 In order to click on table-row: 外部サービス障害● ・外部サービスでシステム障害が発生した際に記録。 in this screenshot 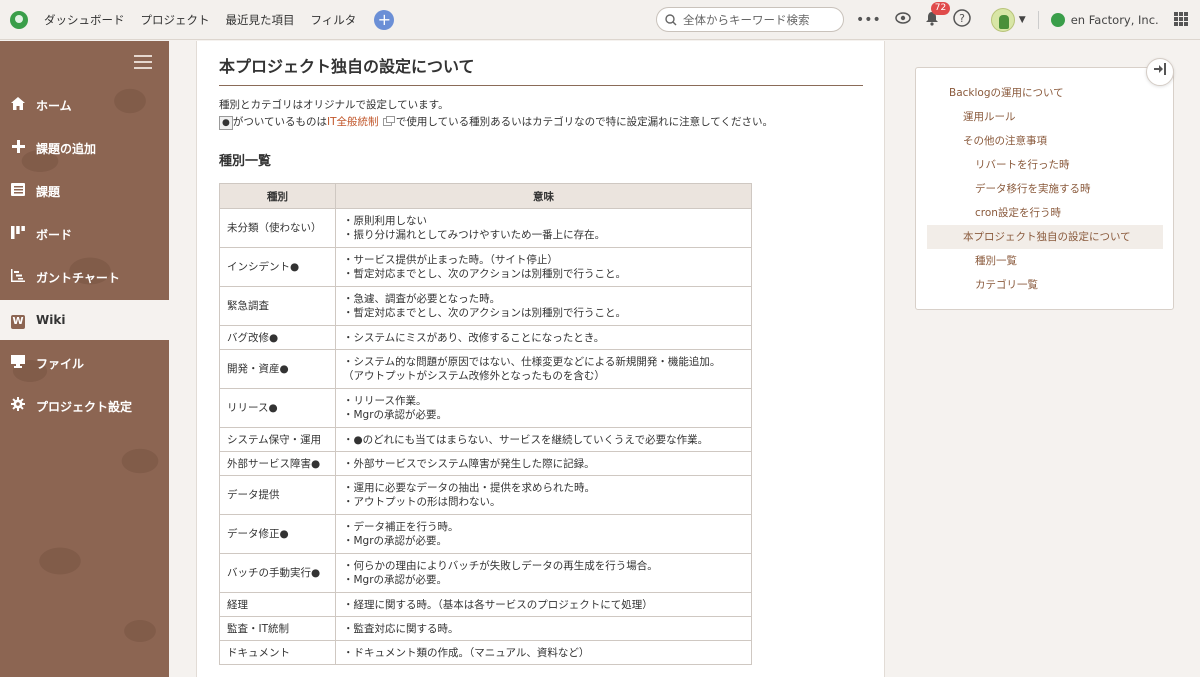, I will do `click(485, 463)`.